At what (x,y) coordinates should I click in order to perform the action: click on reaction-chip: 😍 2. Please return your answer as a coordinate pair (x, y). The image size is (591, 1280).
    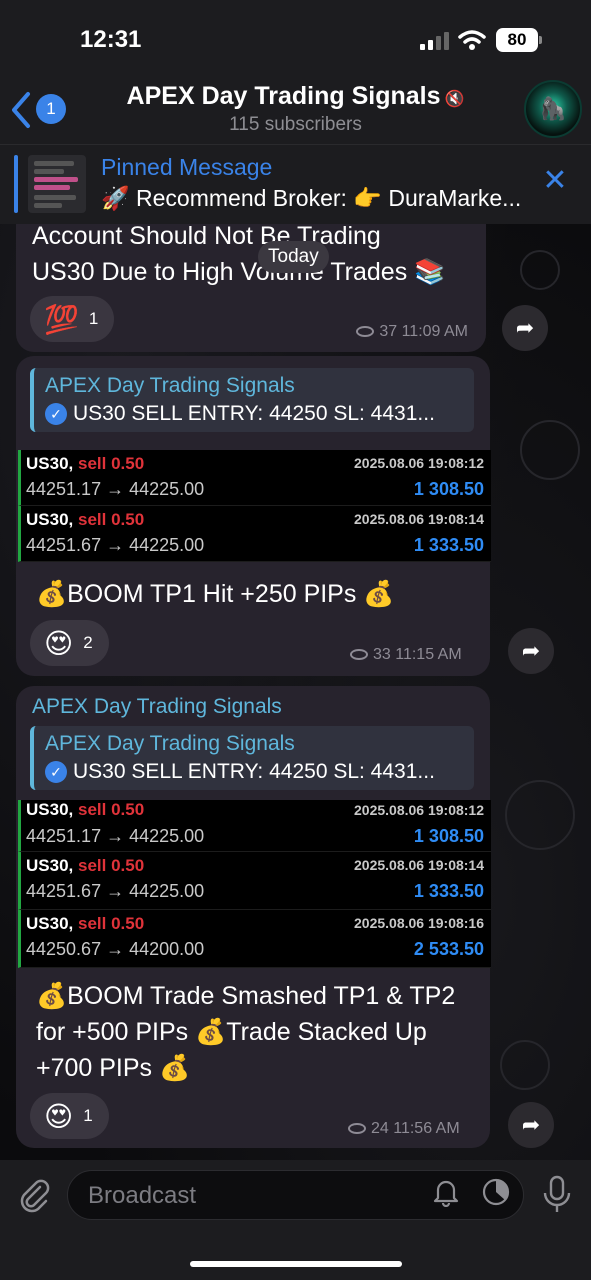
    Looking at the image, I should click on (69, 643).